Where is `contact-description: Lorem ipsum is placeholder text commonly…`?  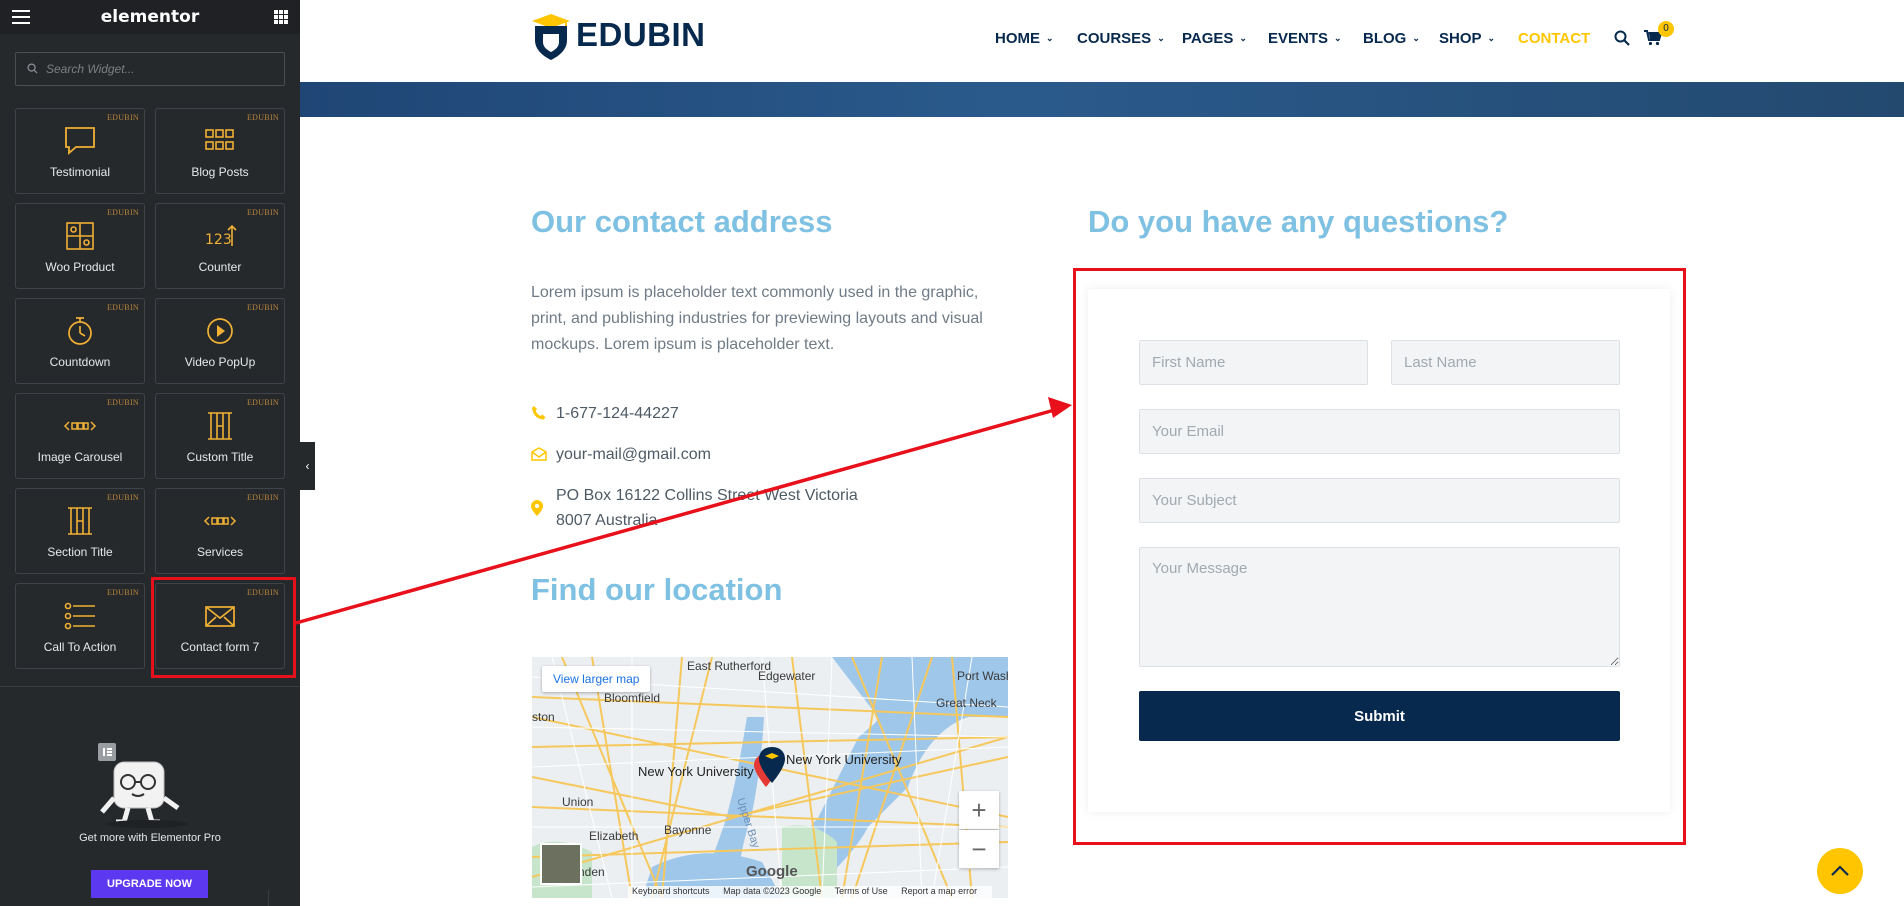 contact-description: Lorem ipsum is placeholder text commonly… is located at coordinates (757, 318).